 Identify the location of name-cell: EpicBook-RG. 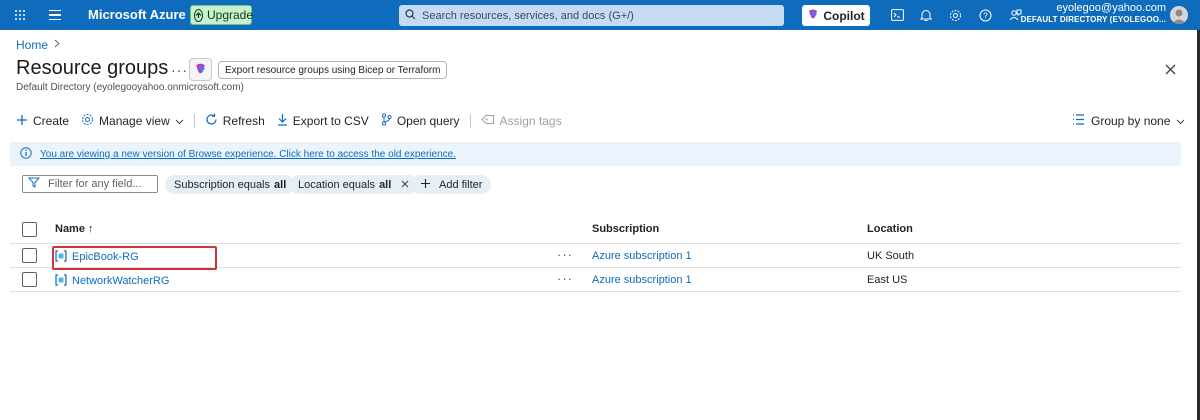
(97, 257).